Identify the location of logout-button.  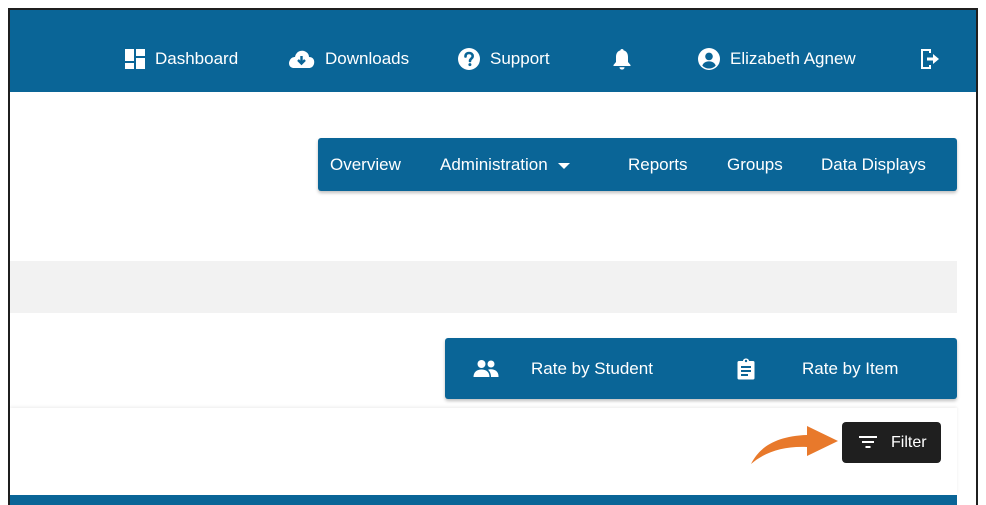
(935, 59).